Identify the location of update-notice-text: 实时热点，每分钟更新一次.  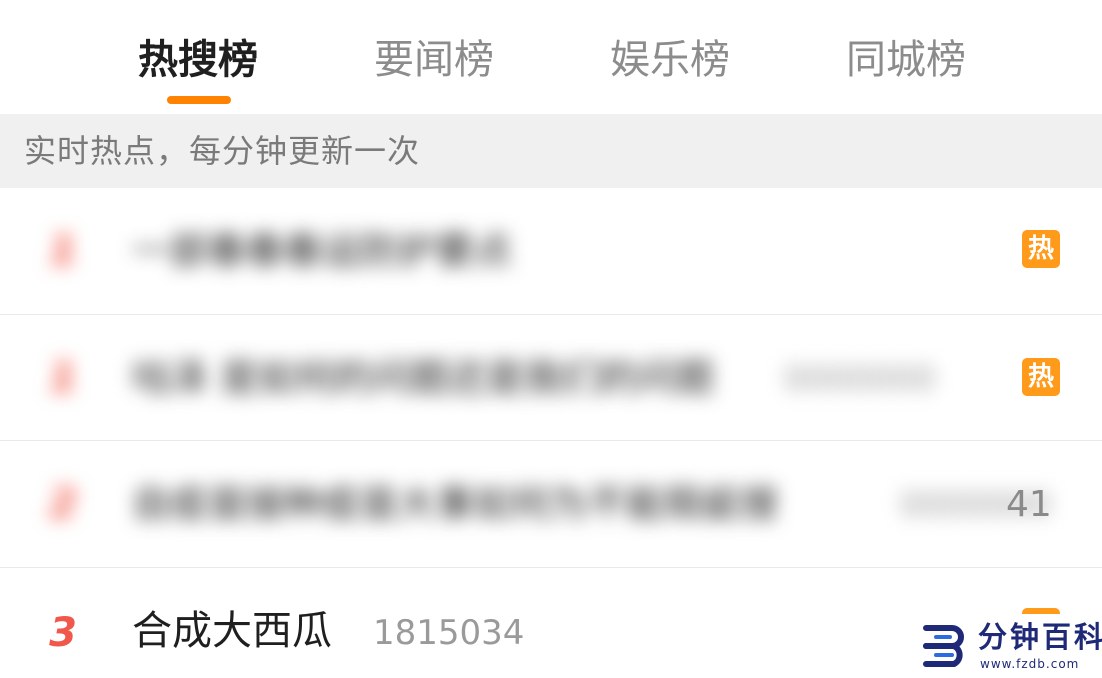
(222, 151).